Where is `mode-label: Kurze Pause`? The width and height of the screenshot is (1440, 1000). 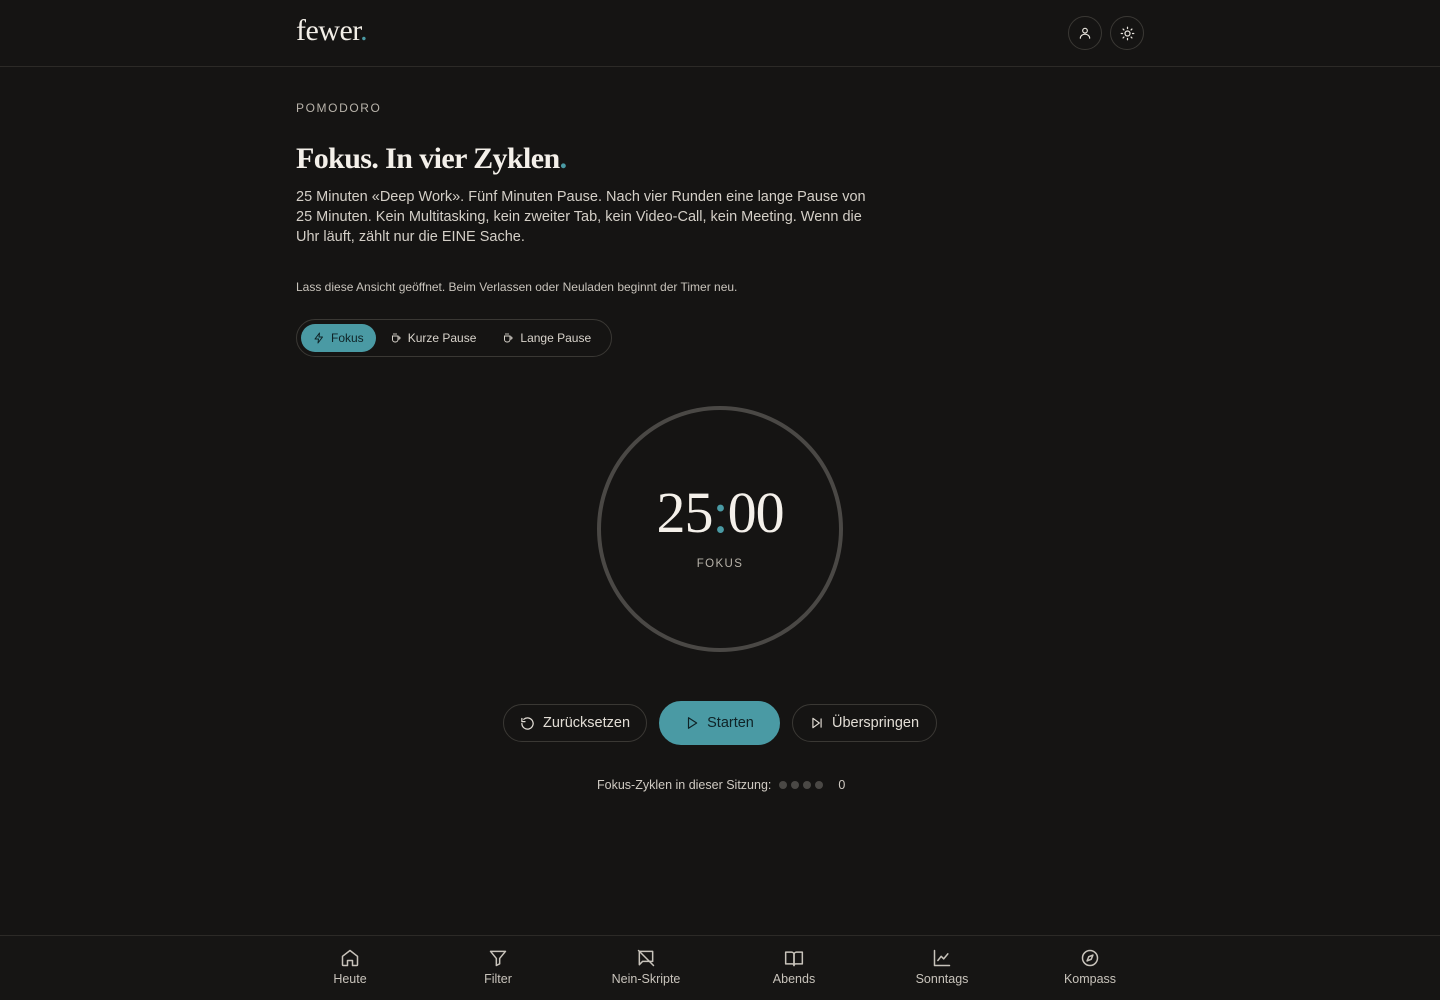 mode-label: Kurze Pause is located at coordinates (442, 338).